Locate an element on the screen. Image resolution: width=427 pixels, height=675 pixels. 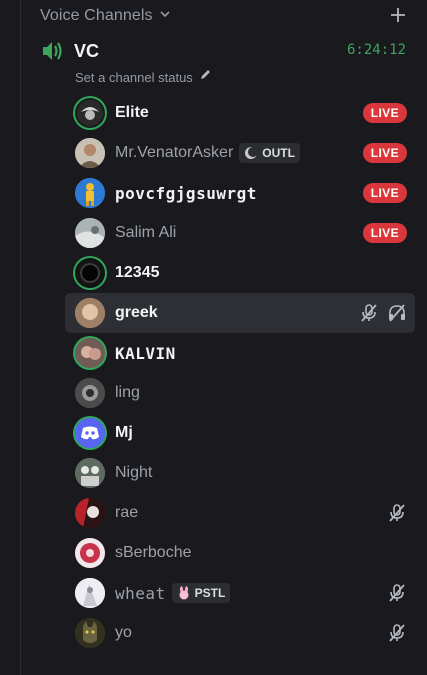
guild-tag: OUTL is located at coordinates (269, 153).